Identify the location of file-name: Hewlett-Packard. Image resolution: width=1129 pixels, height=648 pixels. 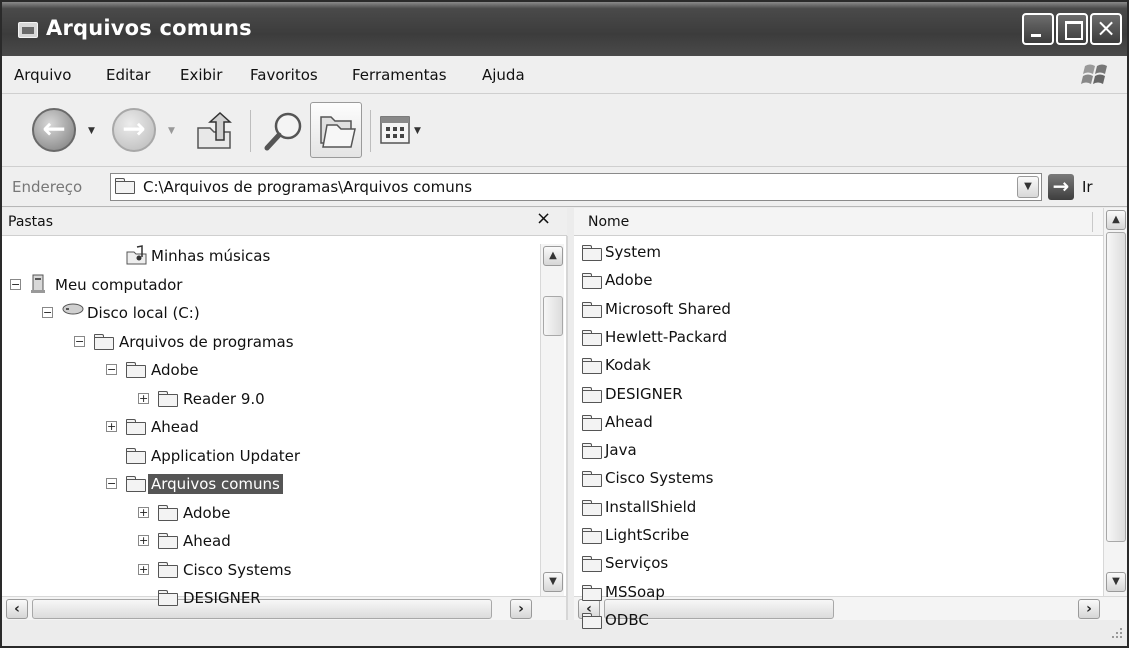
(666, 336).